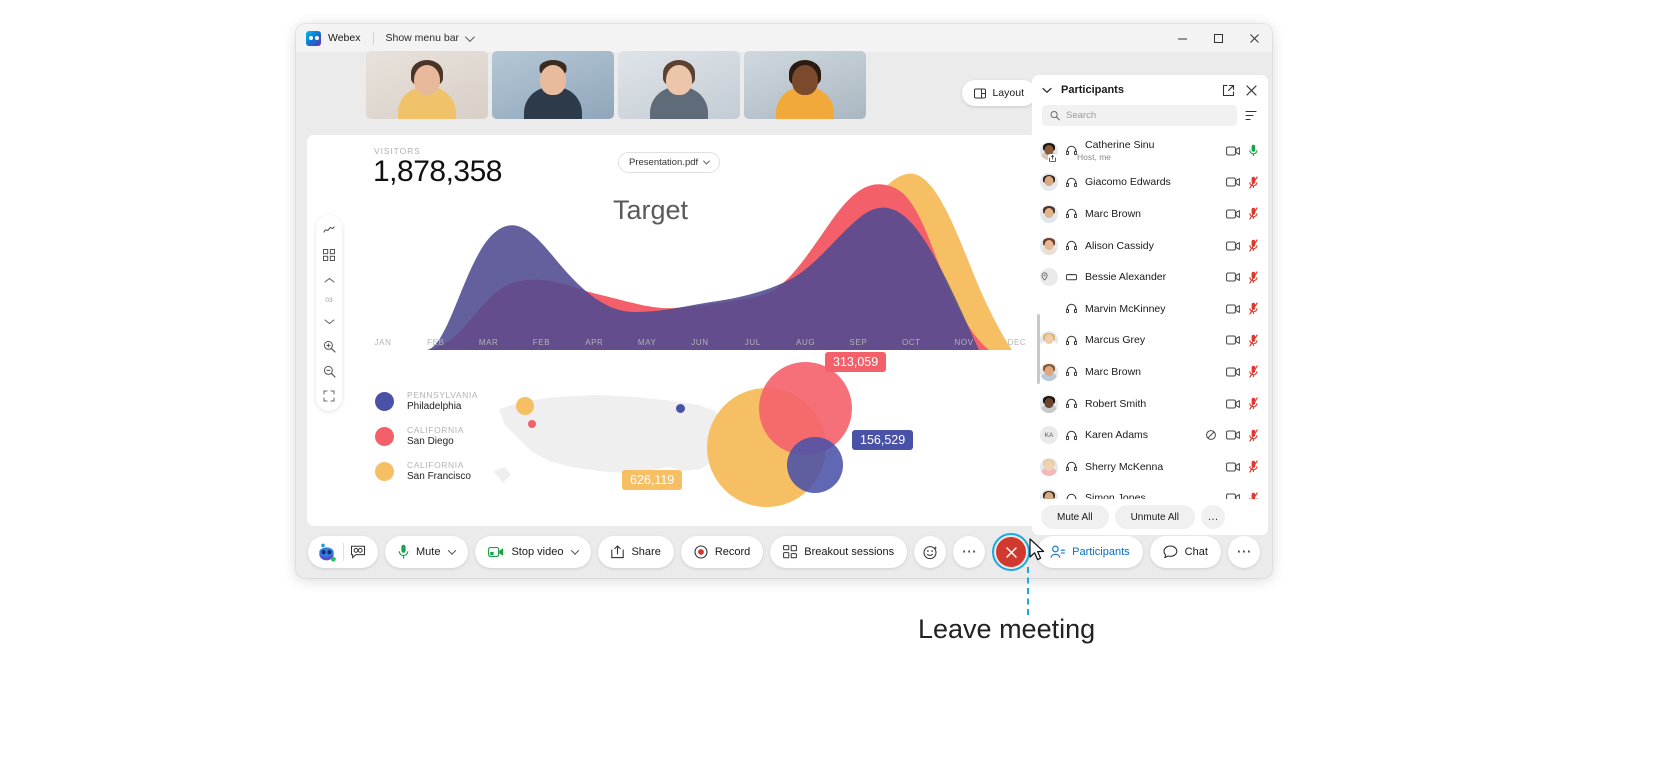 The height and width of the screenshot is (760, 1664). Describe the element at coordinates (436, 465) in the screenshot. I see `legend-state: CALIFORNIA` at that location.